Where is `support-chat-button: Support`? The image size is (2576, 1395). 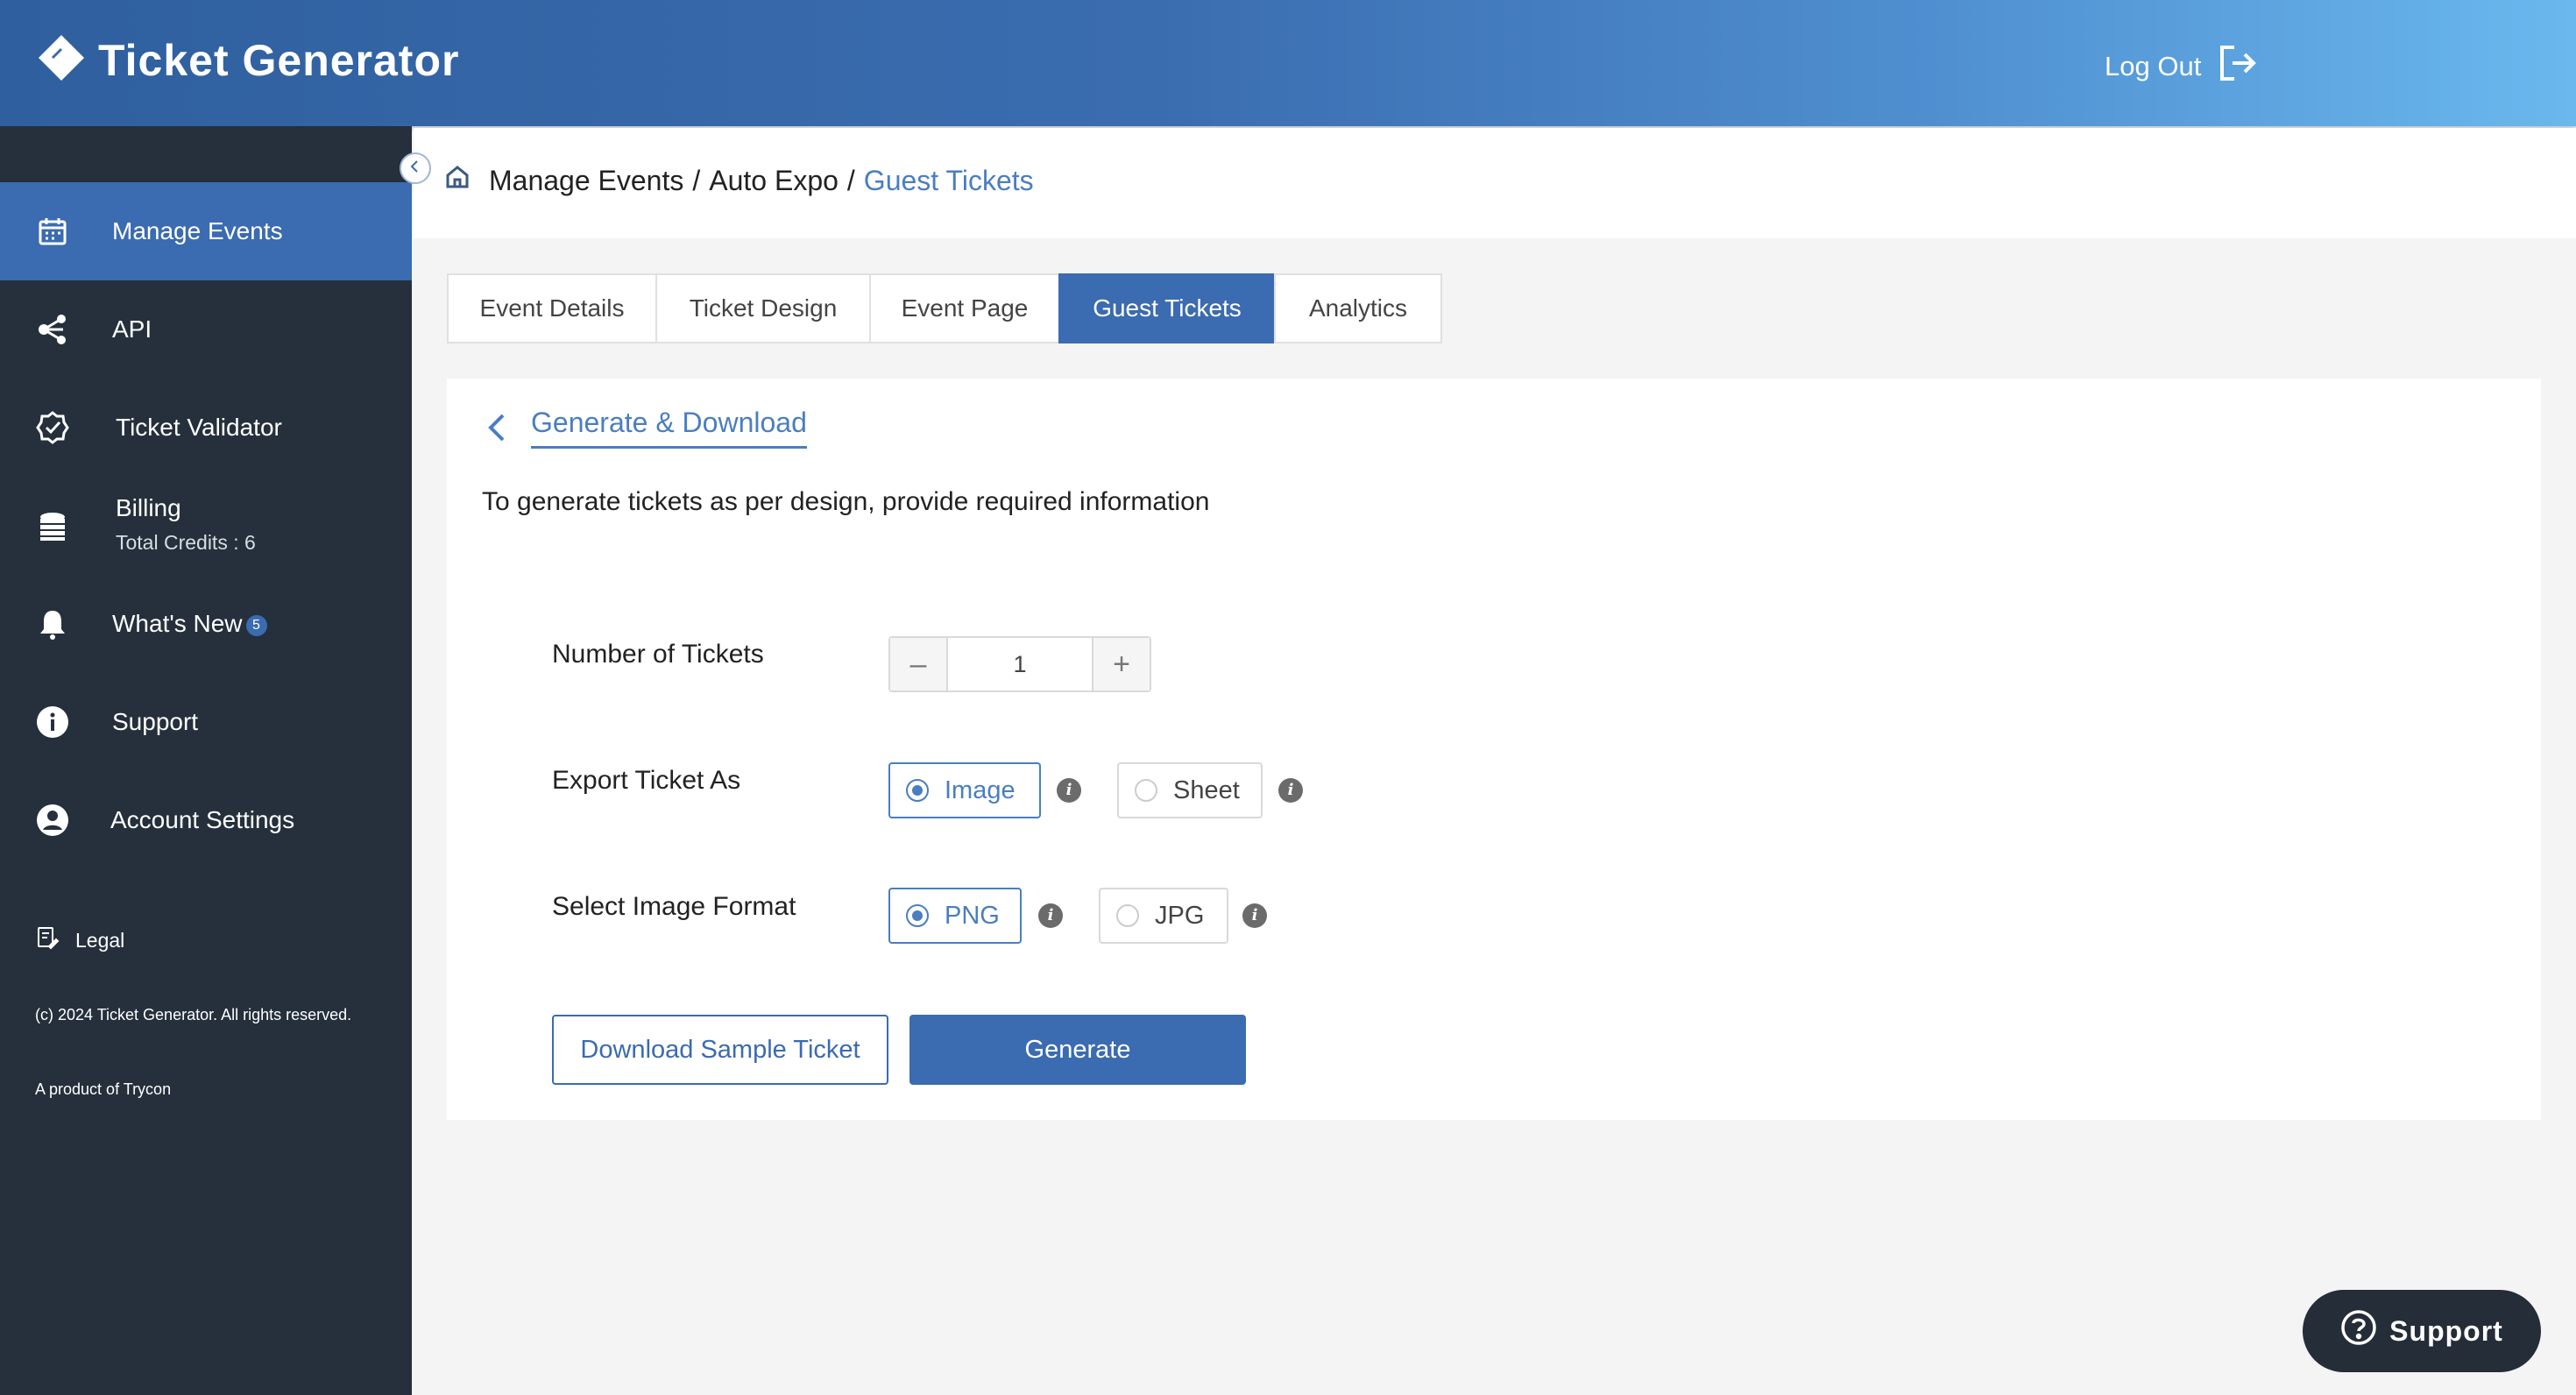
support-chat-button: Support is located at coordinates (2422, 1331).